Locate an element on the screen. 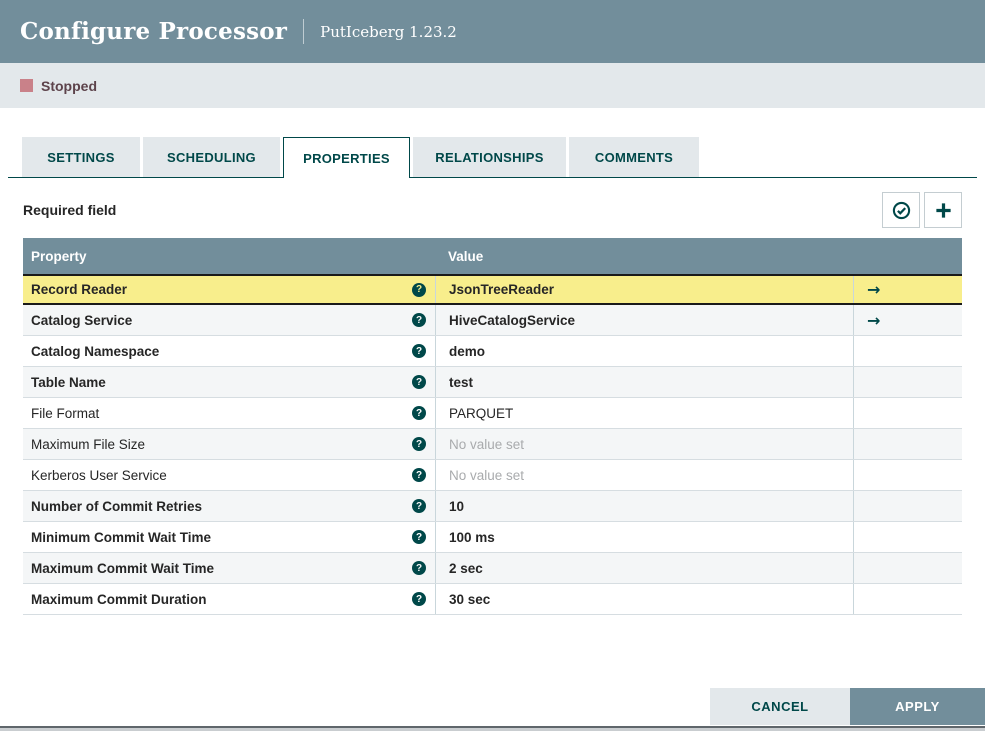 This screenshot has width=985, height=731. dialog-header: Configure Processor PutIceberg 1.23.2 is located at coordinates (492, 31).